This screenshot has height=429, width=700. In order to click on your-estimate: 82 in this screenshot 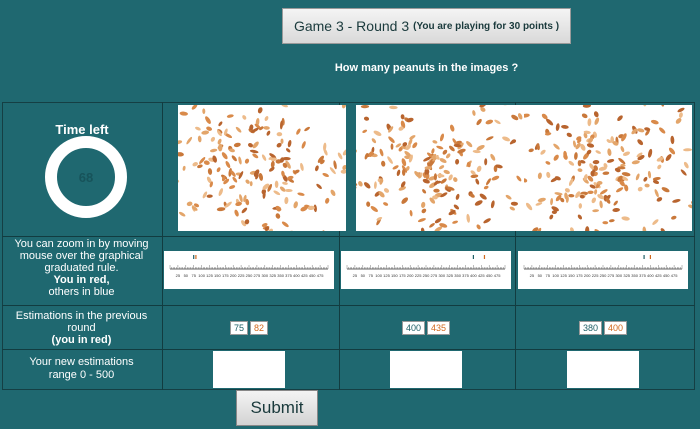, I will do `click(259, 328)`.